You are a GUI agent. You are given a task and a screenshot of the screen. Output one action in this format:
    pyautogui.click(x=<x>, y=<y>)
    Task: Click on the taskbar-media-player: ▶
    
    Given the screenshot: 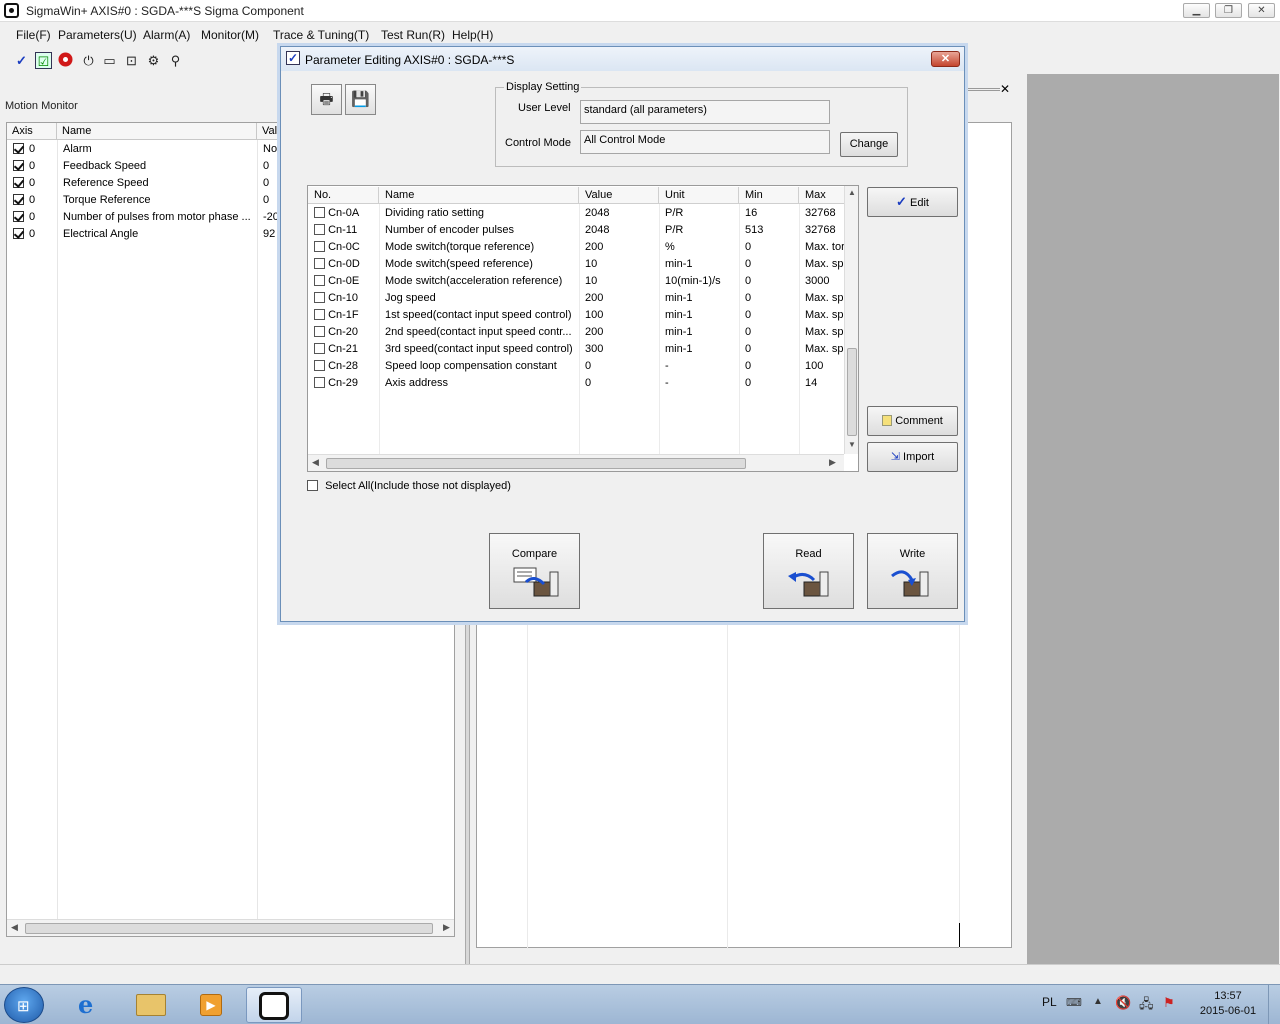 What is the action you would take?
    pyautogui.click(x=212, y=1005)
    